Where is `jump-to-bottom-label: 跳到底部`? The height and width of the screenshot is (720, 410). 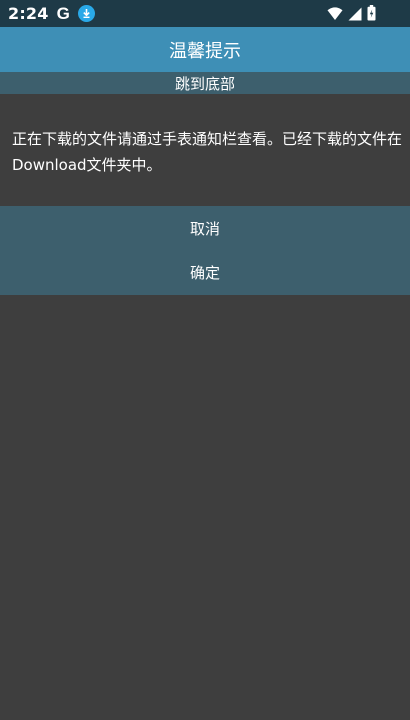
jump-to-bottom-label: 跳到底部 is located at coordinates (204, 83).